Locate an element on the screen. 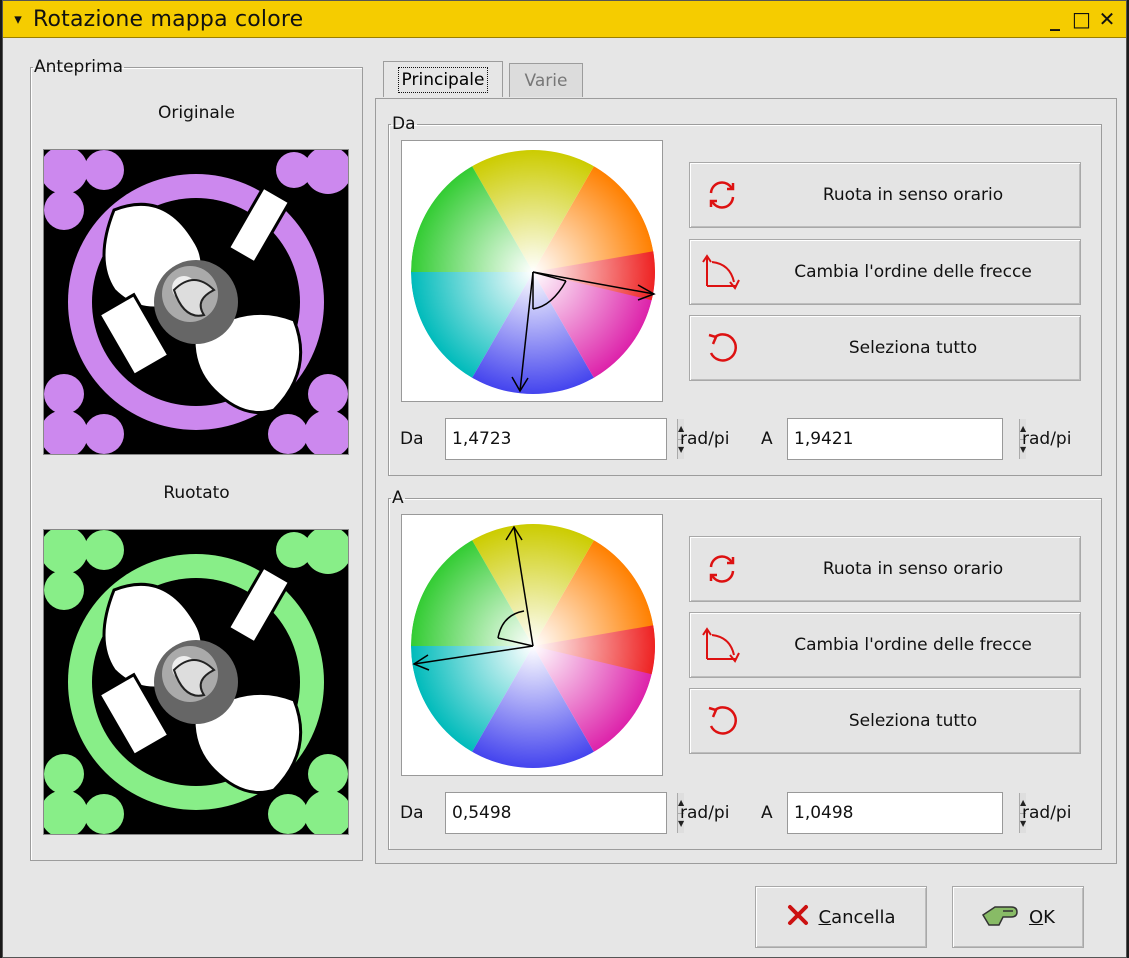  from-a-spinbox: ▲▼ is located at coordinates (907, 439).